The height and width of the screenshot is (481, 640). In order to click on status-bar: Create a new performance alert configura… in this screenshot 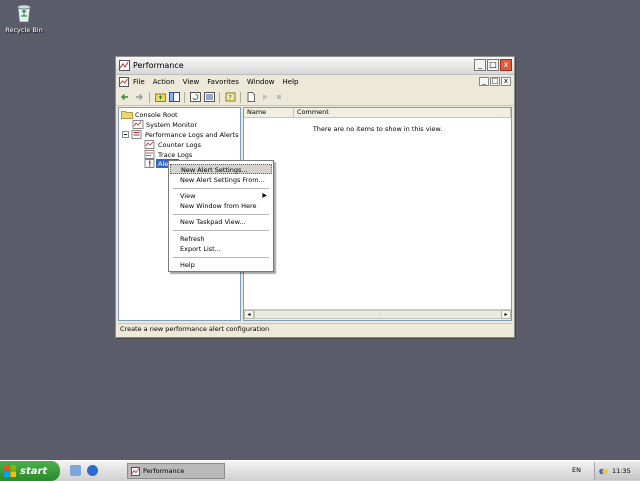, I will do `click(315, 329)`.